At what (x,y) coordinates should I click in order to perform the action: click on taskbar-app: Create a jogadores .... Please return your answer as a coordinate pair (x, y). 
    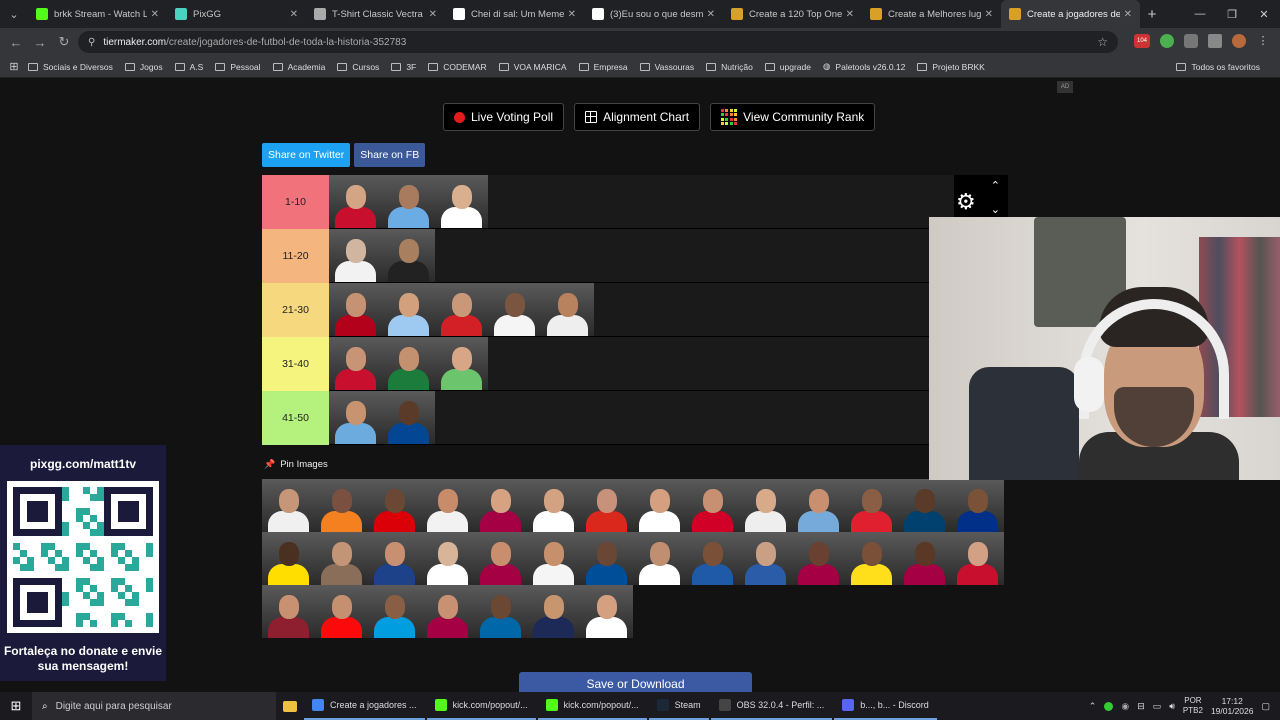
    Looking at the image, I should click on (364, 706).